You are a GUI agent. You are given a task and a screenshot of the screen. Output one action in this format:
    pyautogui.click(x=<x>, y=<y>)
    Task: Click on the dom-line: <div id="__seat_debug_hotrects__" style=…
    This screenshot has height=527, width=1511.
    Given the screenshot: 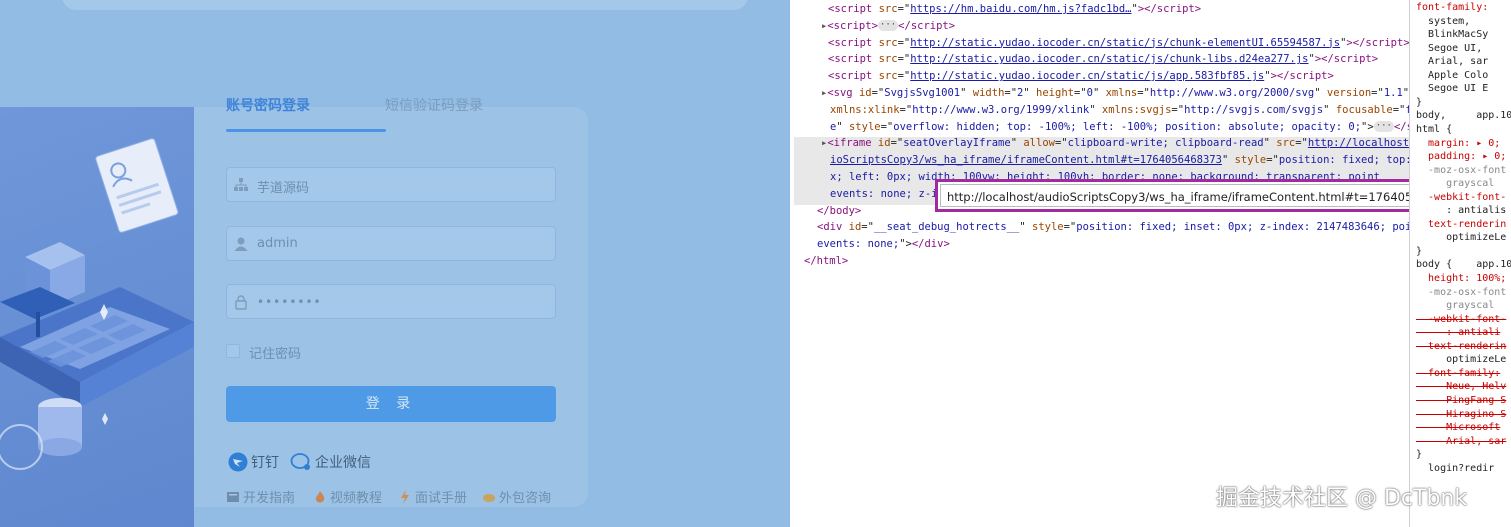 What is the action you would take?
    pyautogui.click(x=1113, y=227)
    